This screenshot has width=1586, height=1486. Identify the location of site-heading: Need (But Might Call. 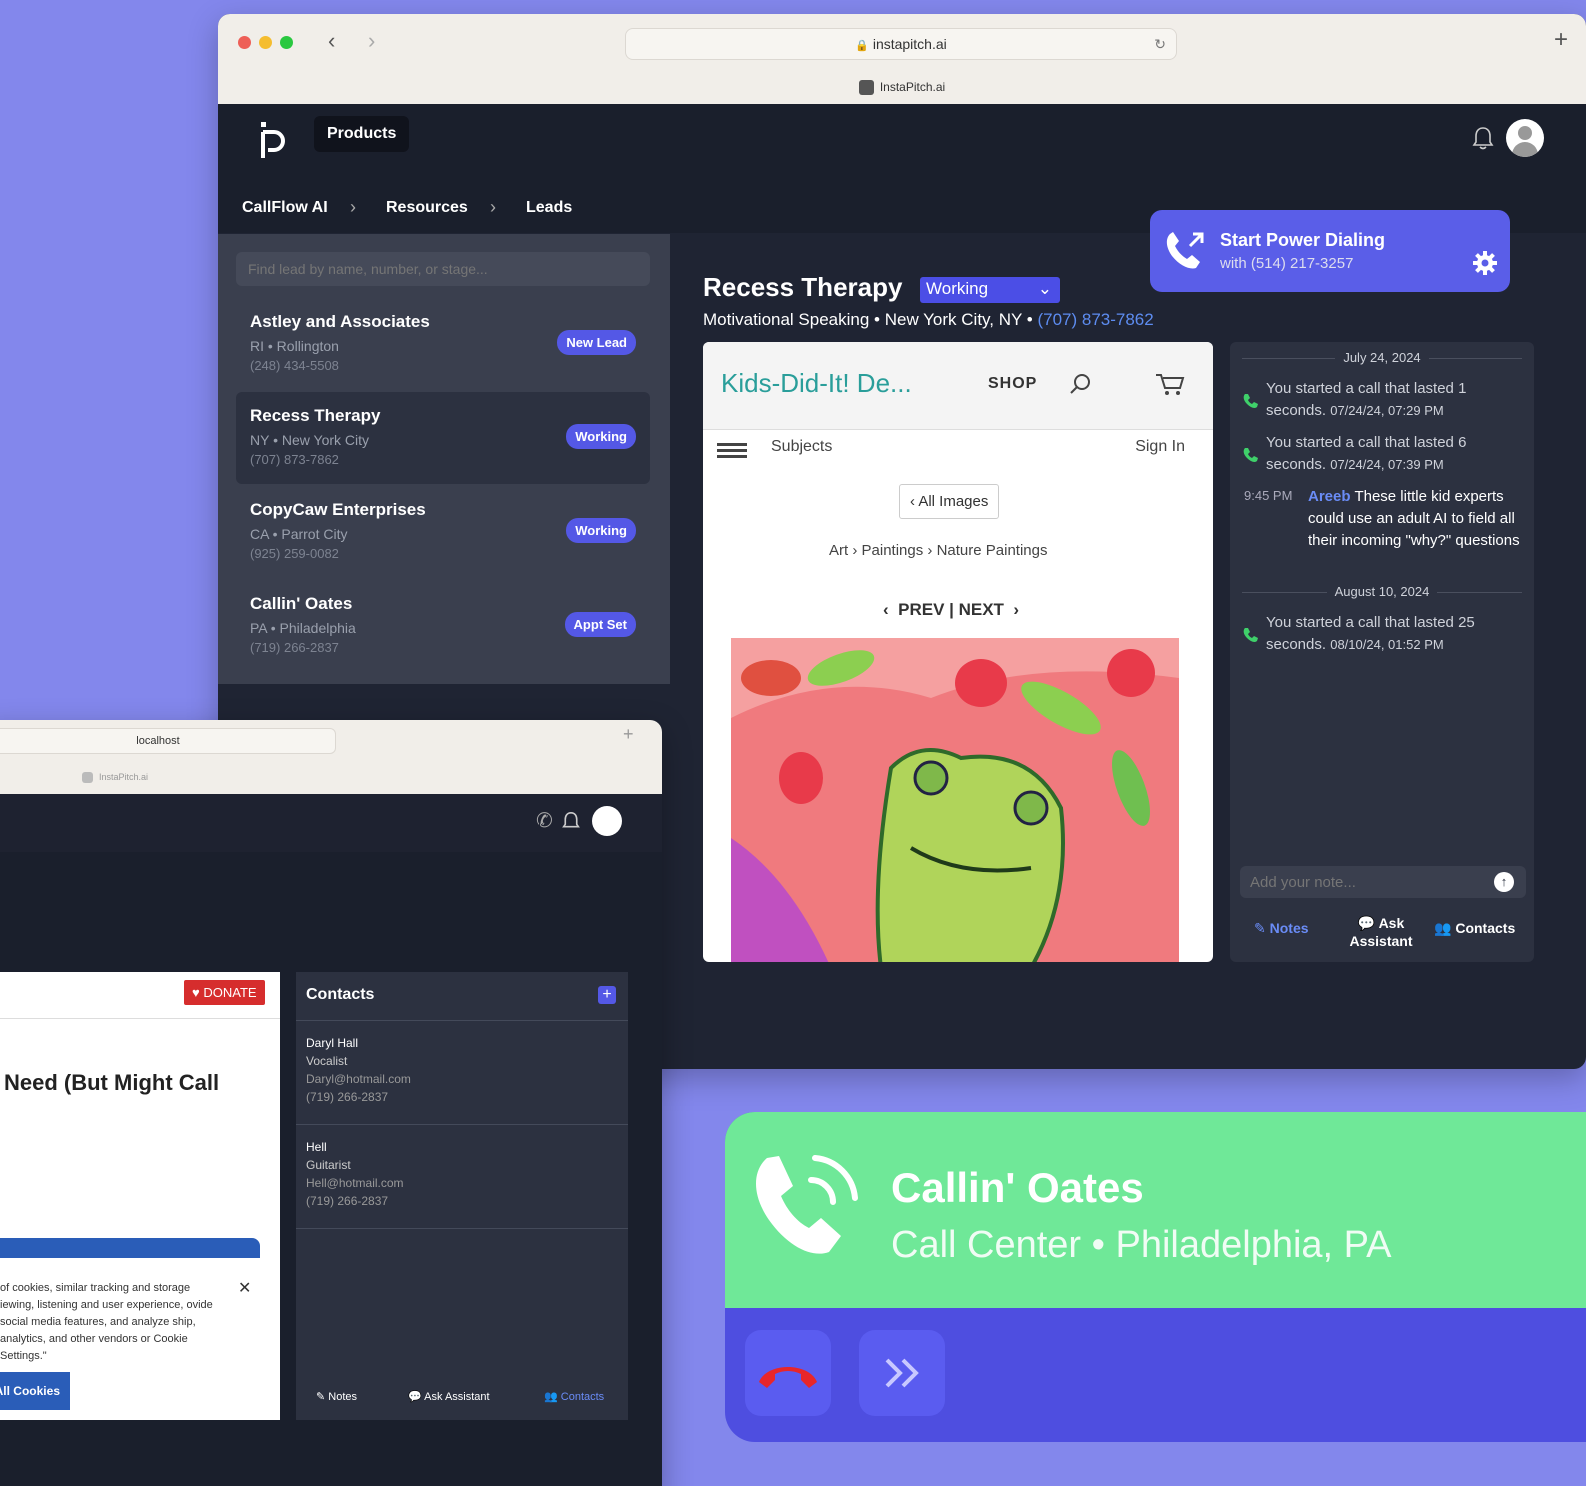
(112, 1082).